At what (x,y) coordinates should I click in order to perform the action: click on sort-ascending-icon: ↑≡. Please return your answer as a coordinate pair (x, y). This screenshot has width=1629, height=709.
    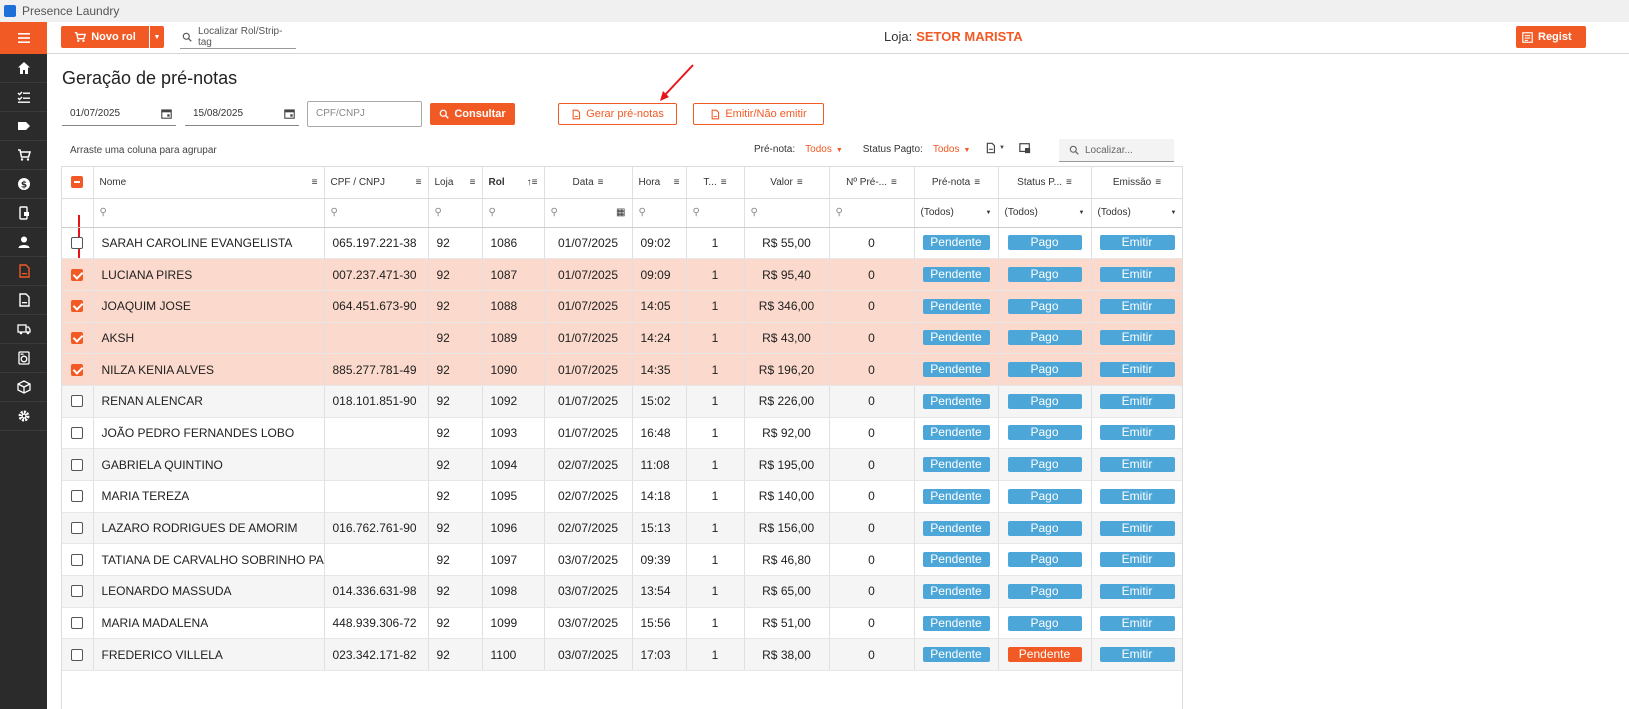
    Looking at the image, I should click on (532, 182).